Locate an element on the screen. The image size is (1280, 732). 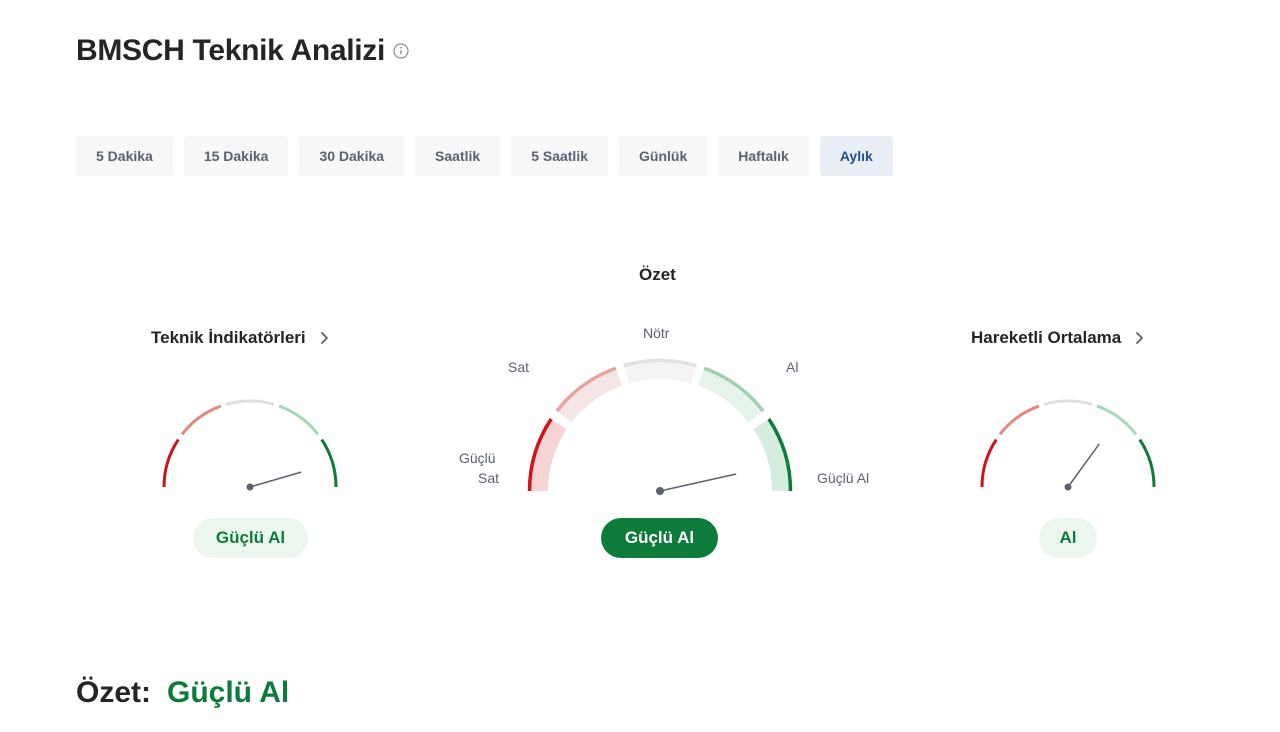
technical-indicators-result-badge: Güçlü Al is located at coordinates (250, 538).